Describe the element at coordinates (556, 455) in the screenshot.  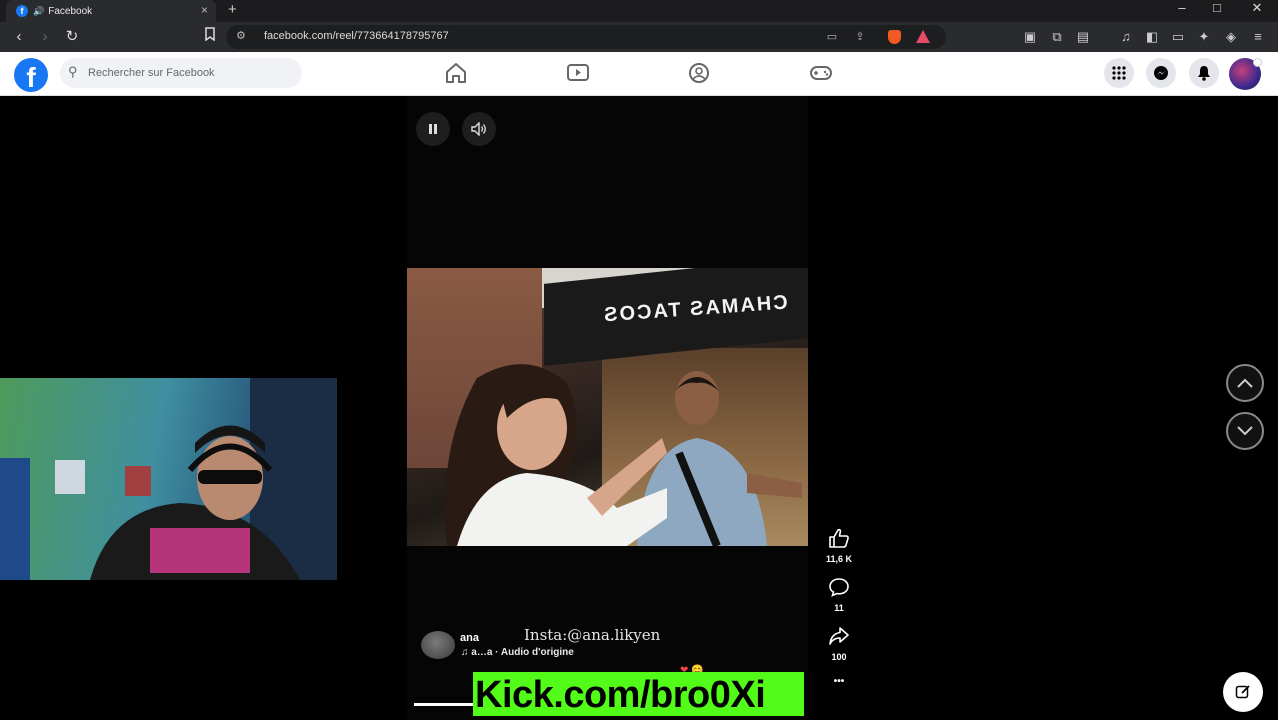
I see `video-woman` at that location.